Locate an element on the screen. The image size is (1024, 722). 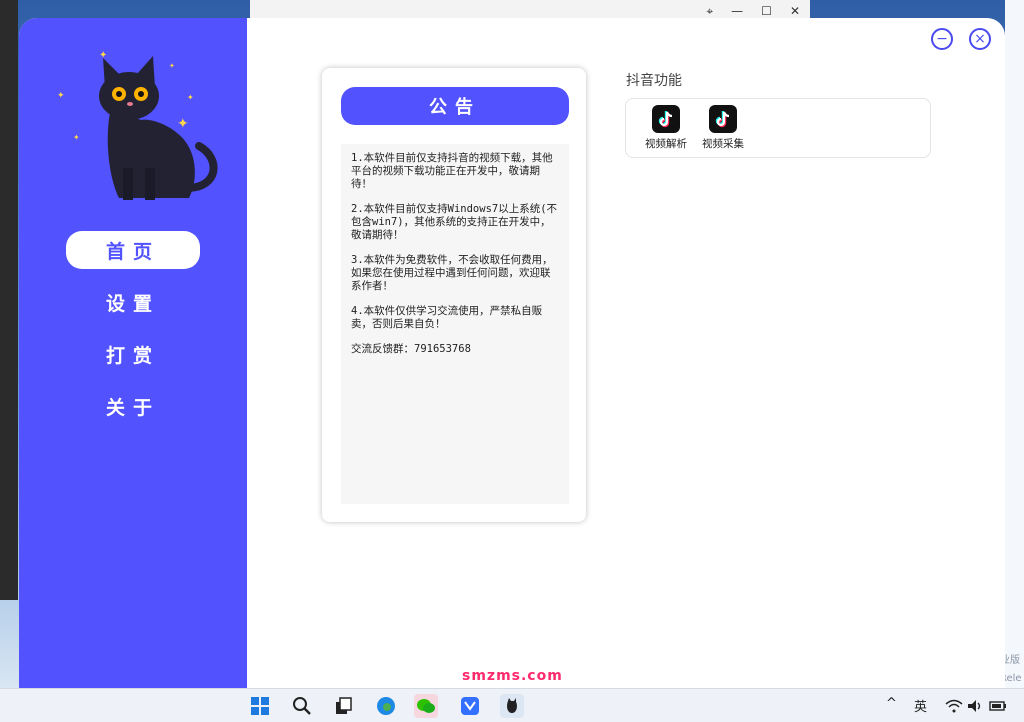
notice-paragraph: 1.本软件目前仅支持抖音的视频下载，其他平台的视频下载功能正在开发中，敬请期待！ is located at coordinates (452, 171).